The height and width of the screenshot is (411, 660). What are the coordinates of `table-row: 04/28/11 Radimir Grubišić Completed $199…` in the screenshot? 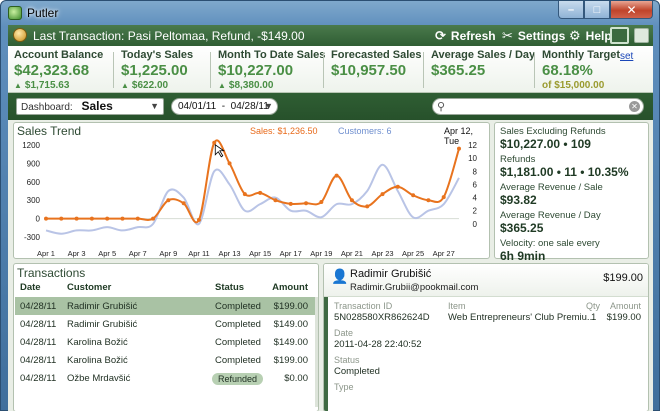 It's located at (166, 306).